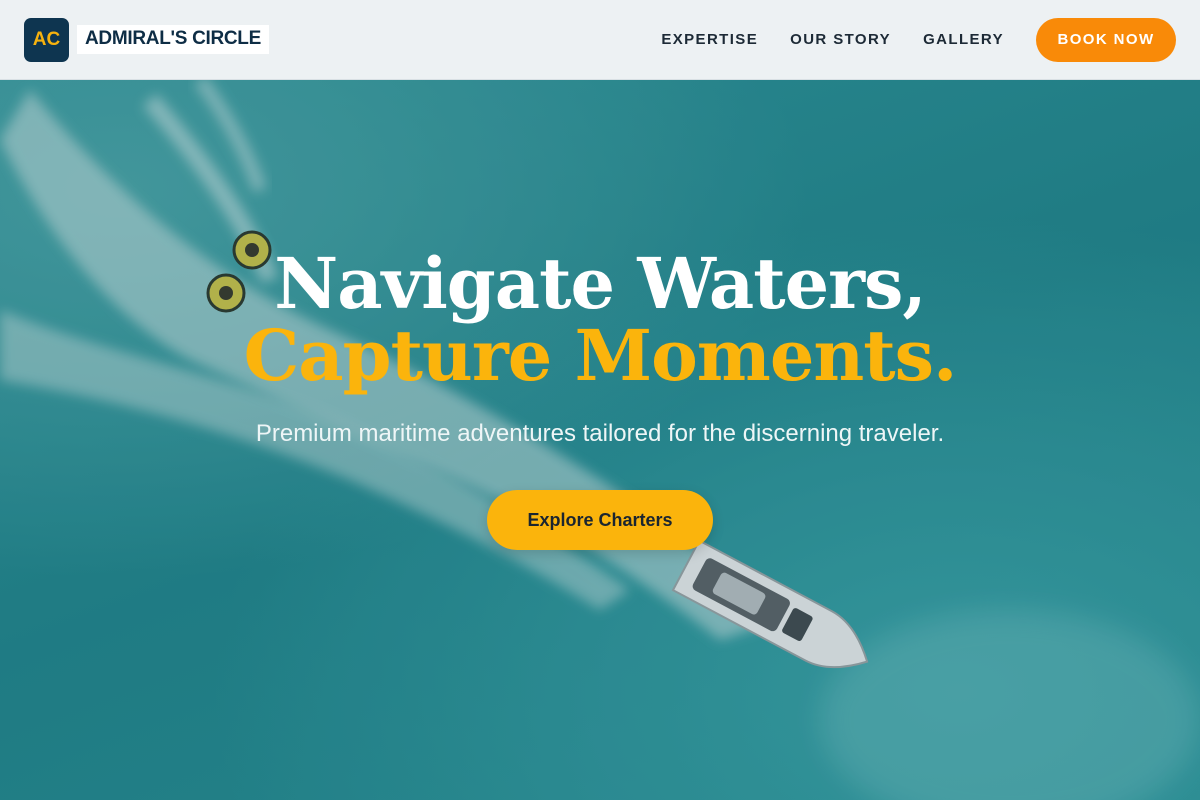  What do you see at coordinates (1106, 39) in the screenshot?
I see `book-now-button: BOOK NOW` at bounding box center [1106, 39].